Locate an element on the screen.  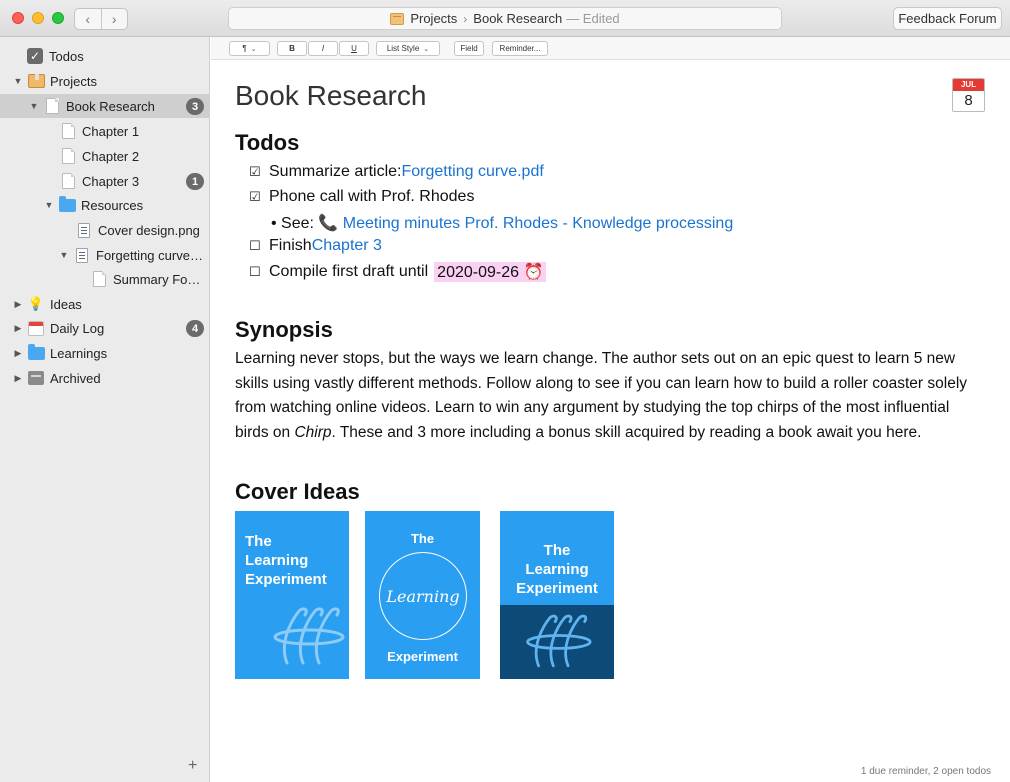
chapter-link: Chapter 3 is located at coordinates (347, 246).